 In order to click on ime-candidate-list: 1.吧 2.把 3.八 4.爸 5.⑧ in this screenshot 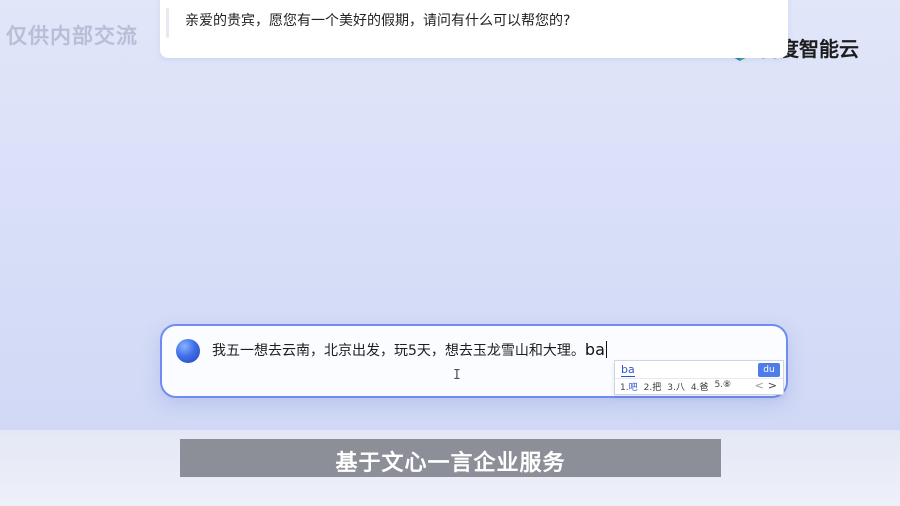, I will do `click(675, 386)`.